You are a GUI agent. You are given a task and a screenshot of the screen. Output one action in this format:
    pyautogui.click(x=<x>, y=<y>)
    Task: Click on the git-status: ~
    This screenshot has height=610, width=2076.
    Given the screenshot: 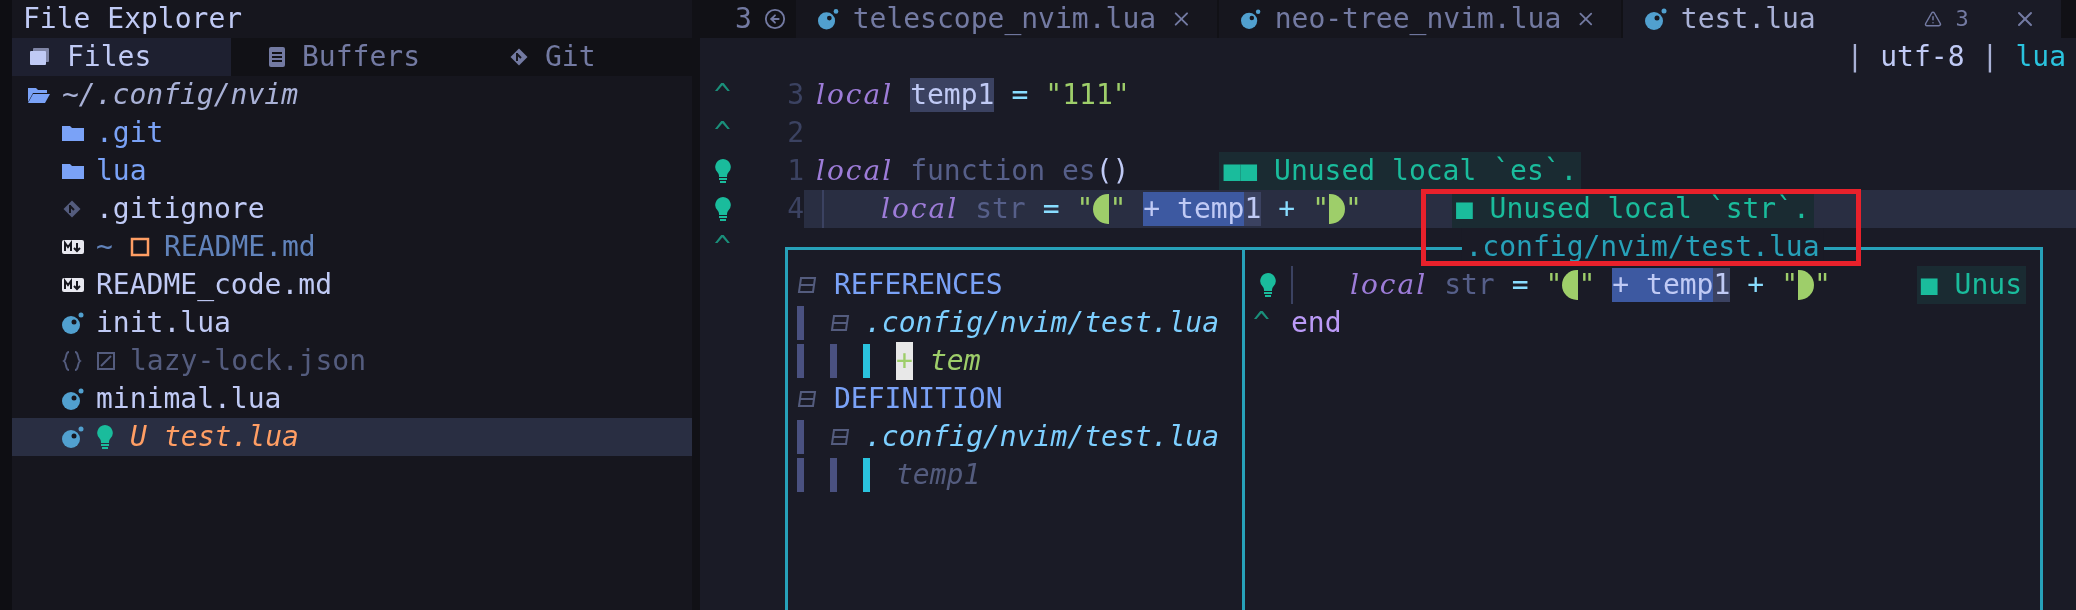 What is the action you would take?
    pyautogui.click(x=105, y=247)
    